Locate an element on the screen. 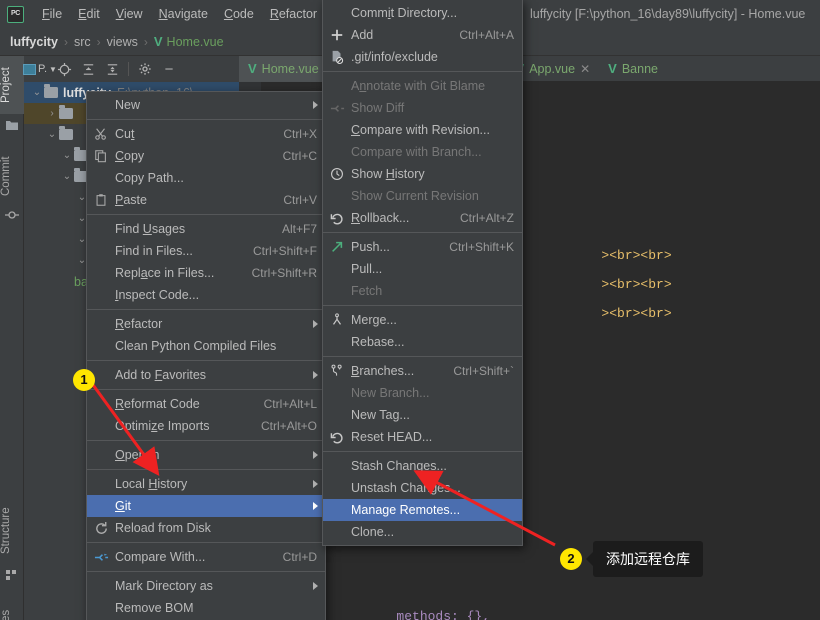 This screenshot has height=620, width=820. vue-icon: V is located at coordinates (158, 41).